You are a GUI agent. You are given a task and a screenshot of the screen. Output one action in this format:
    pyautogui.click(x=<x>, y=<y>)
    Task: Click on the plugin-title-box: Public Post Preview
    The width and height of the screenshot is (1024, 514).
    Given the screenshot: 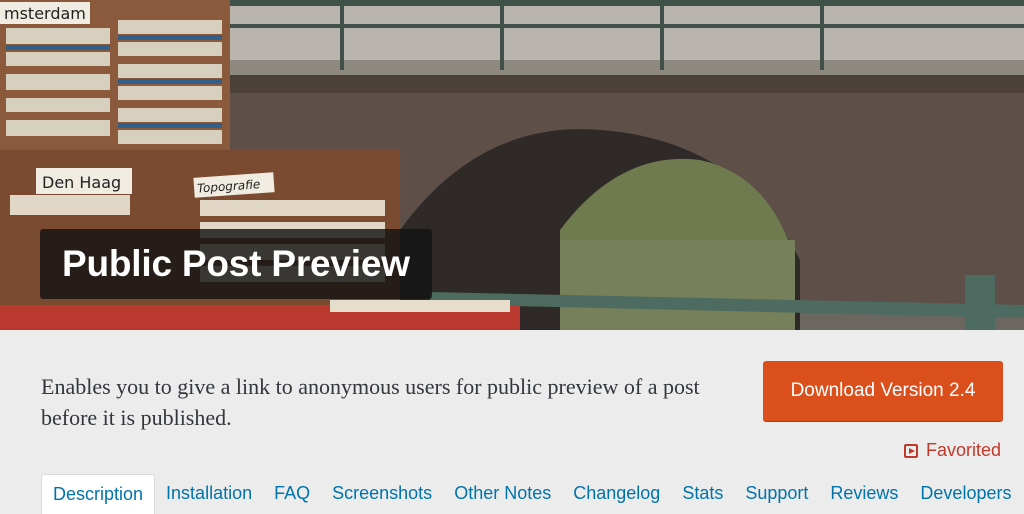 What is the action you would take?
    pyautogui.click(x=236, y=264)
    